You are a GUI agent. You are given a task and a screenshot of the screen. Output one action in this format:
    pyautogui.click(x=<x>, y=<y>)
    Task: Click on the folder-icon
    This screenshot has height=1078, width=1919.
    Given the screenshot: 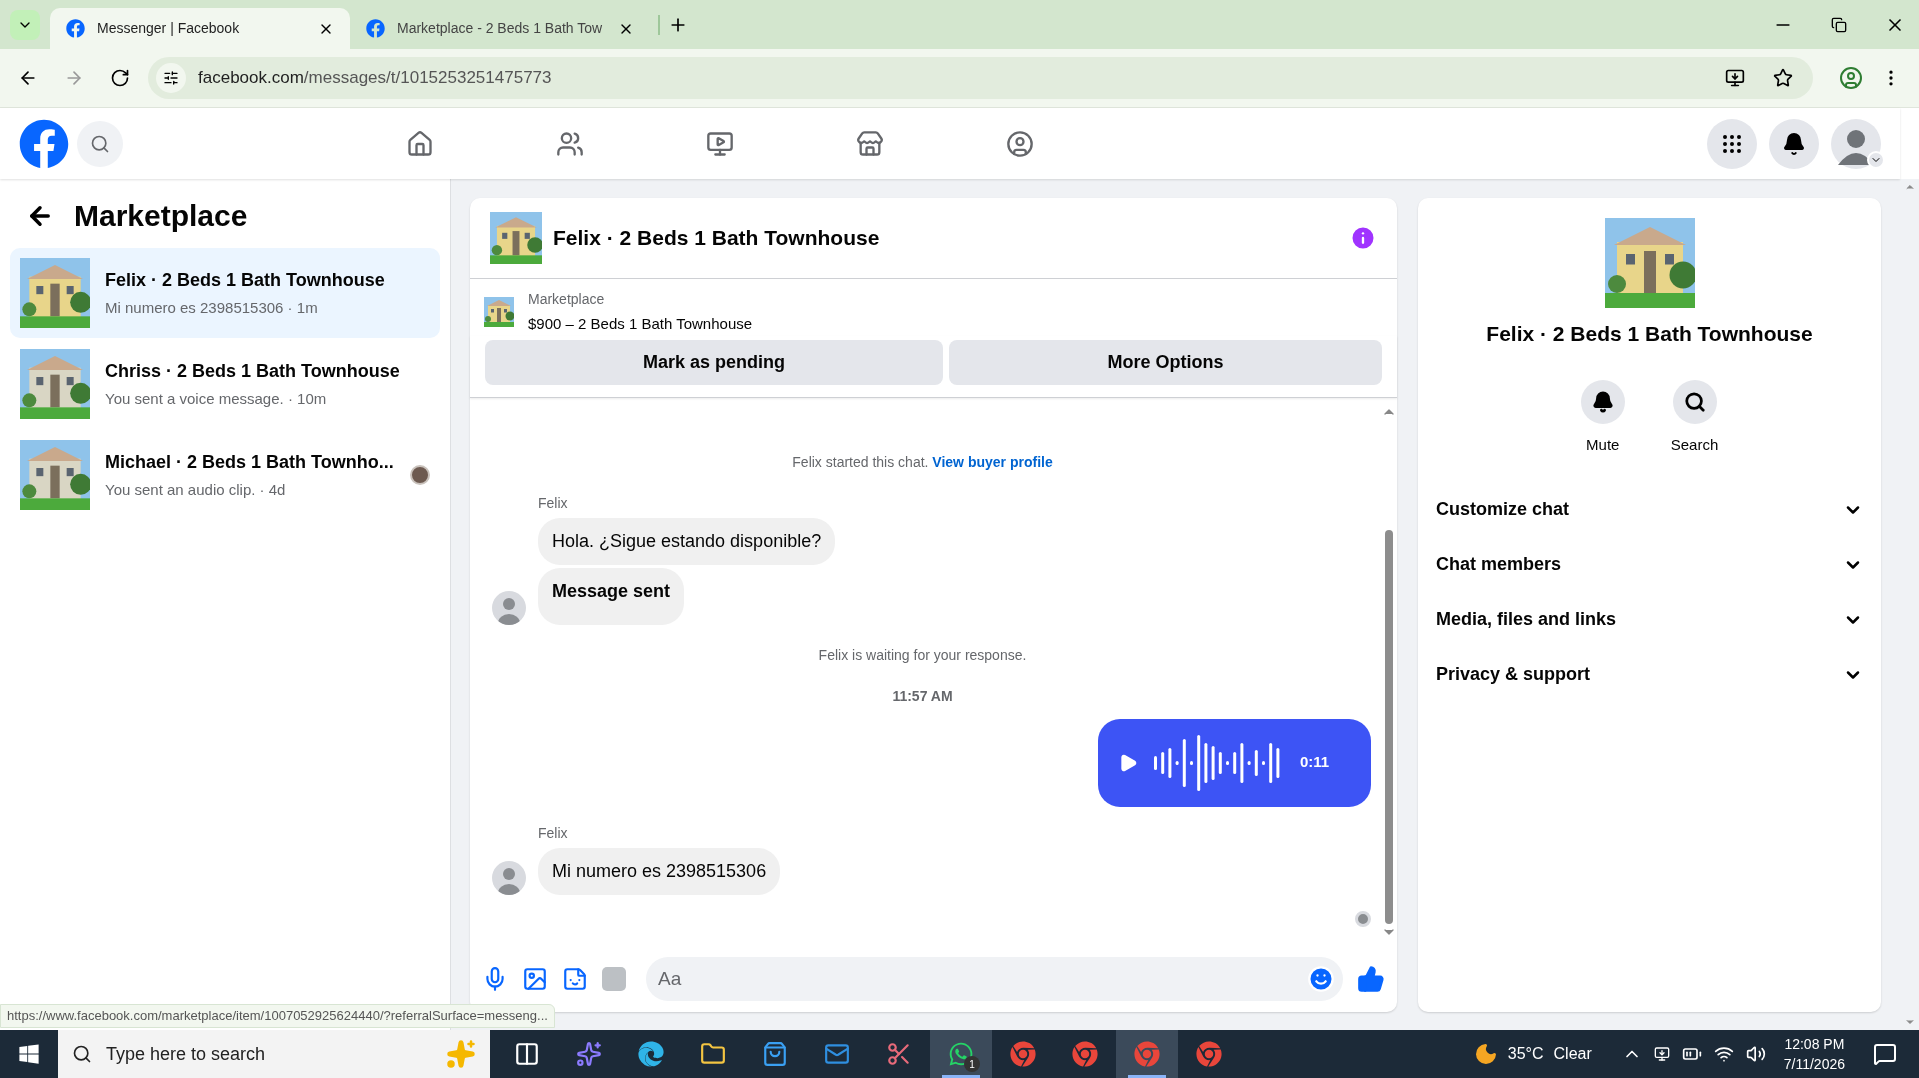 What is the action you would take?
    pyautogui.click(x=713, y=1054)
    